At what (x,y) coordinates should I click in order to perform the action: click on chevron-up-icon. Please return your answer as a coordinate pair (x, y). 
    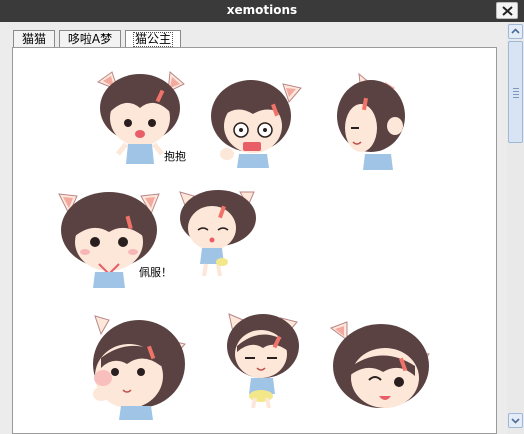
    Looking at the image, I should click on (515, 31).